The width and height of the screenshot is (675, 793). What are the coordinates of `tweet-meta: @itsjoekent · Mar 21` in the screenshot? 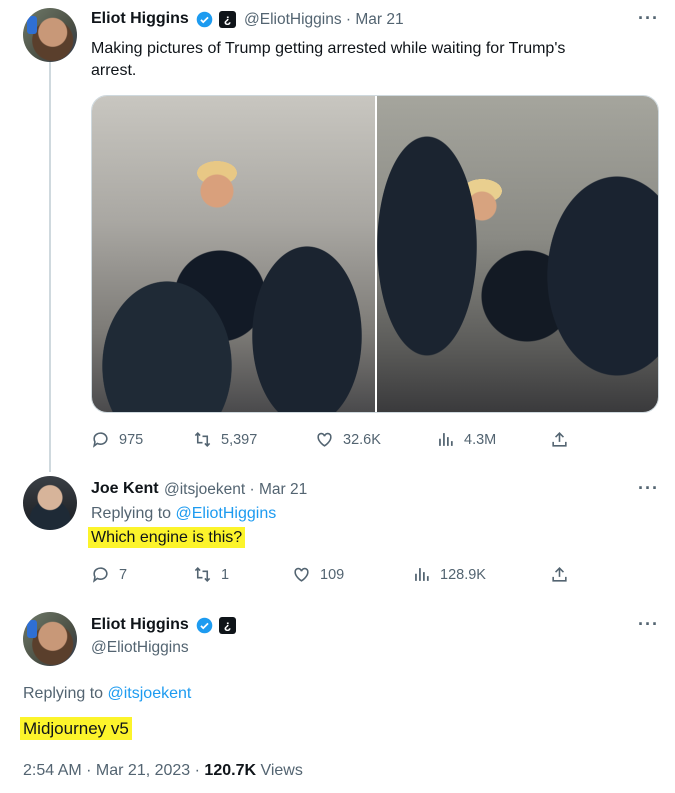 It's located at (236, 489).